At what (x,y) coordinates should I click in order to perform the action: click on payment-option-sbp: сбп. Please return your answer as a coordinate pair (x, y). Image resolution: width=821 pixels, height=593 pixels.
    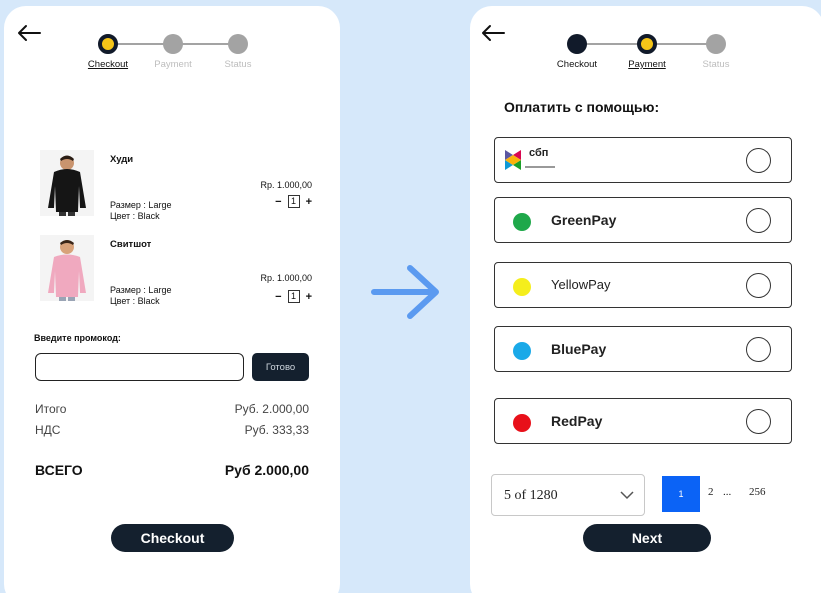
    Looking at the image, I should click on (643, 160).